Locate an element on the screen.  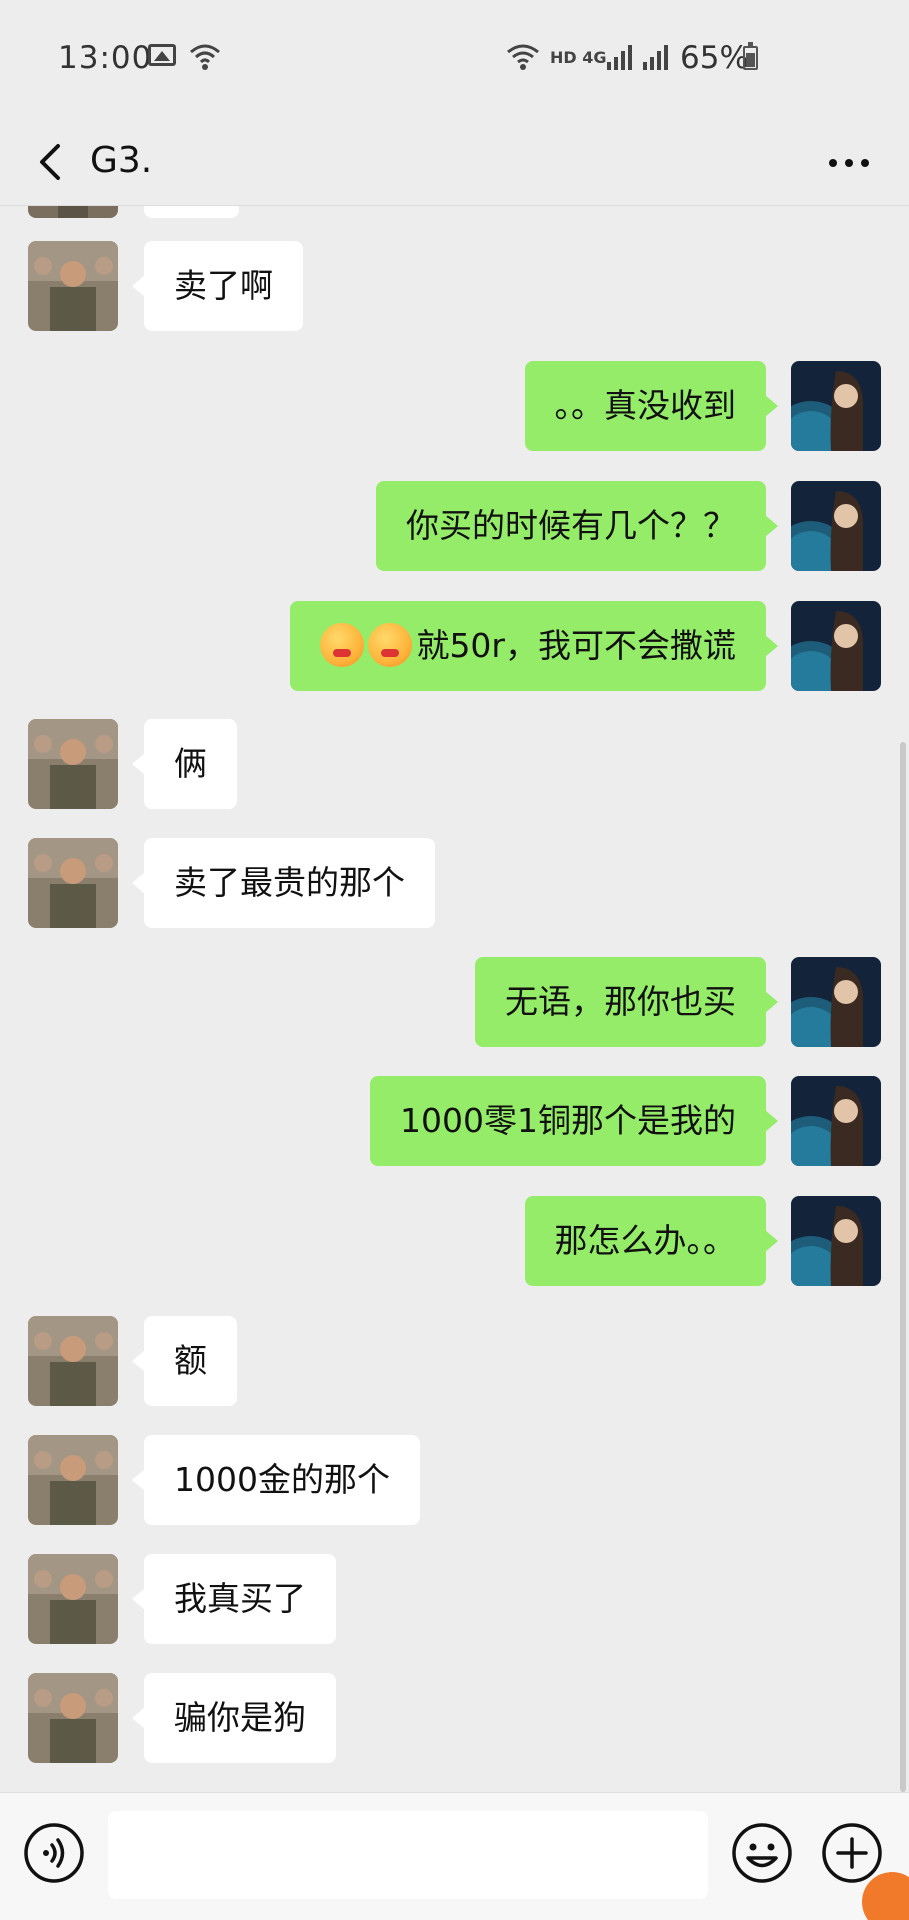
message-bubble: 卖了最贵的那个 is located at coordinates (283, 883).